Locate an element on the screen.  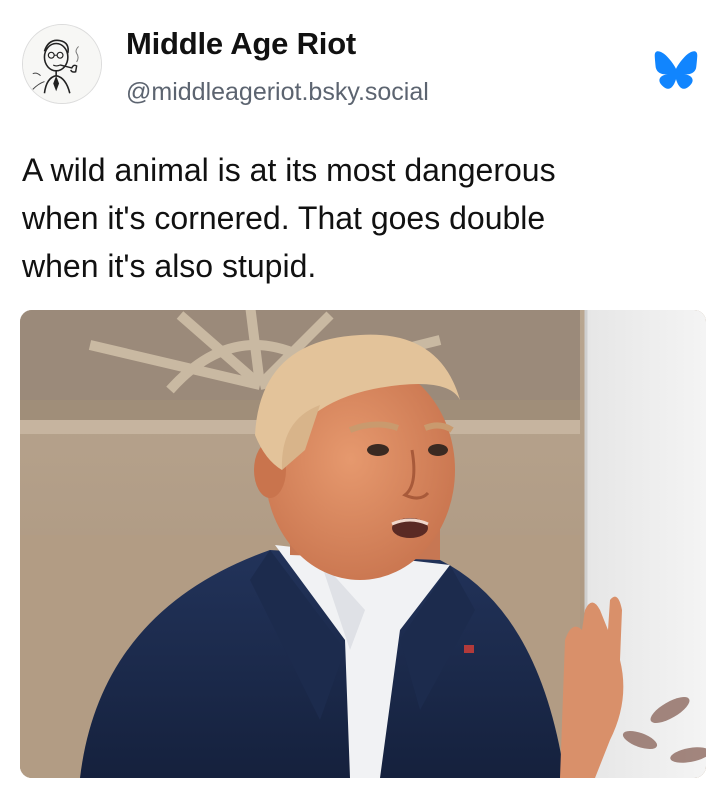
man-smoking-pipe-sketch-icon is located at coordinates (62, 64).